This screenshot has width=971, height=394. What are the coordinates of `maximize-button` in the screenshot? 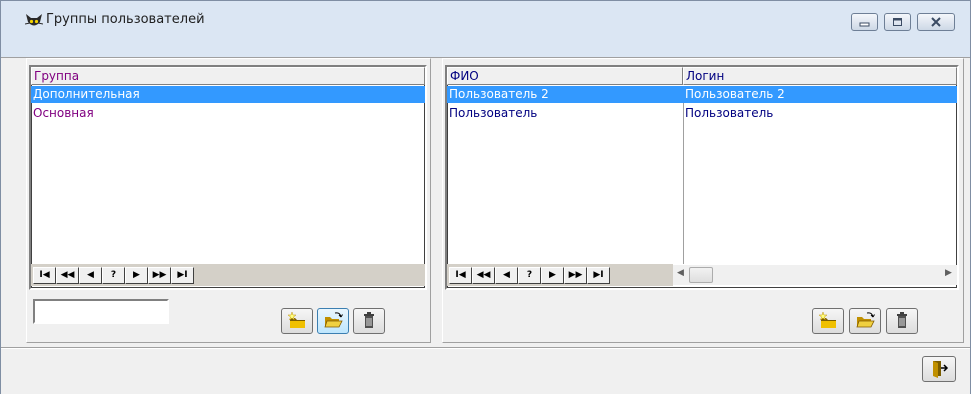 It's located at (897, 22).